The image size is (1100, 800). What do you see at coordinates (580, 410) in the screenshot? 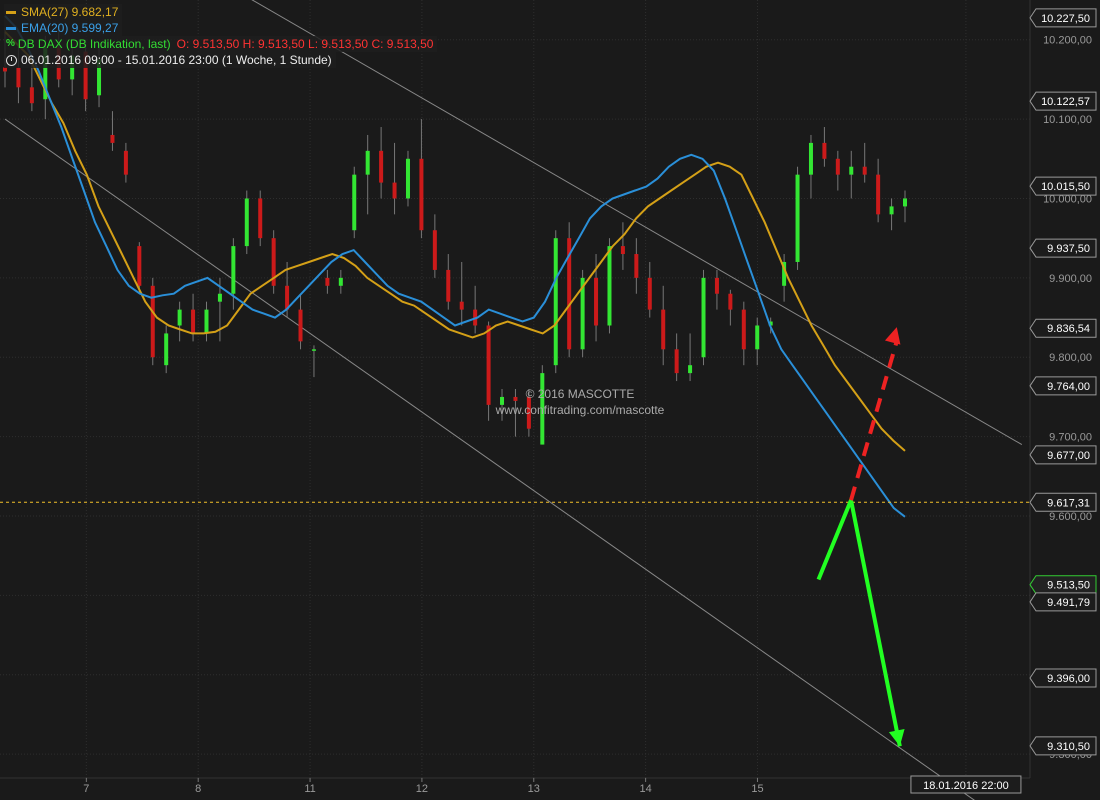
I see `watermark-url: www.confitrading.com/mascotte` at bounding box center [580, 410].